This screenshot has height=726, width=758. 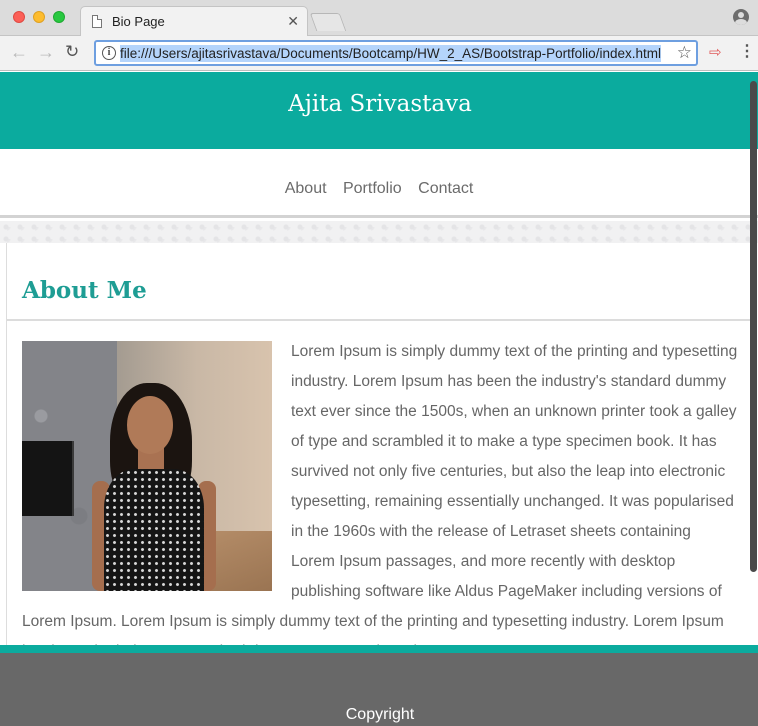 What do you see at coordinates (109, 53) in the screenshot?
I see `info-icon: i` at bounding box center [109, 53].